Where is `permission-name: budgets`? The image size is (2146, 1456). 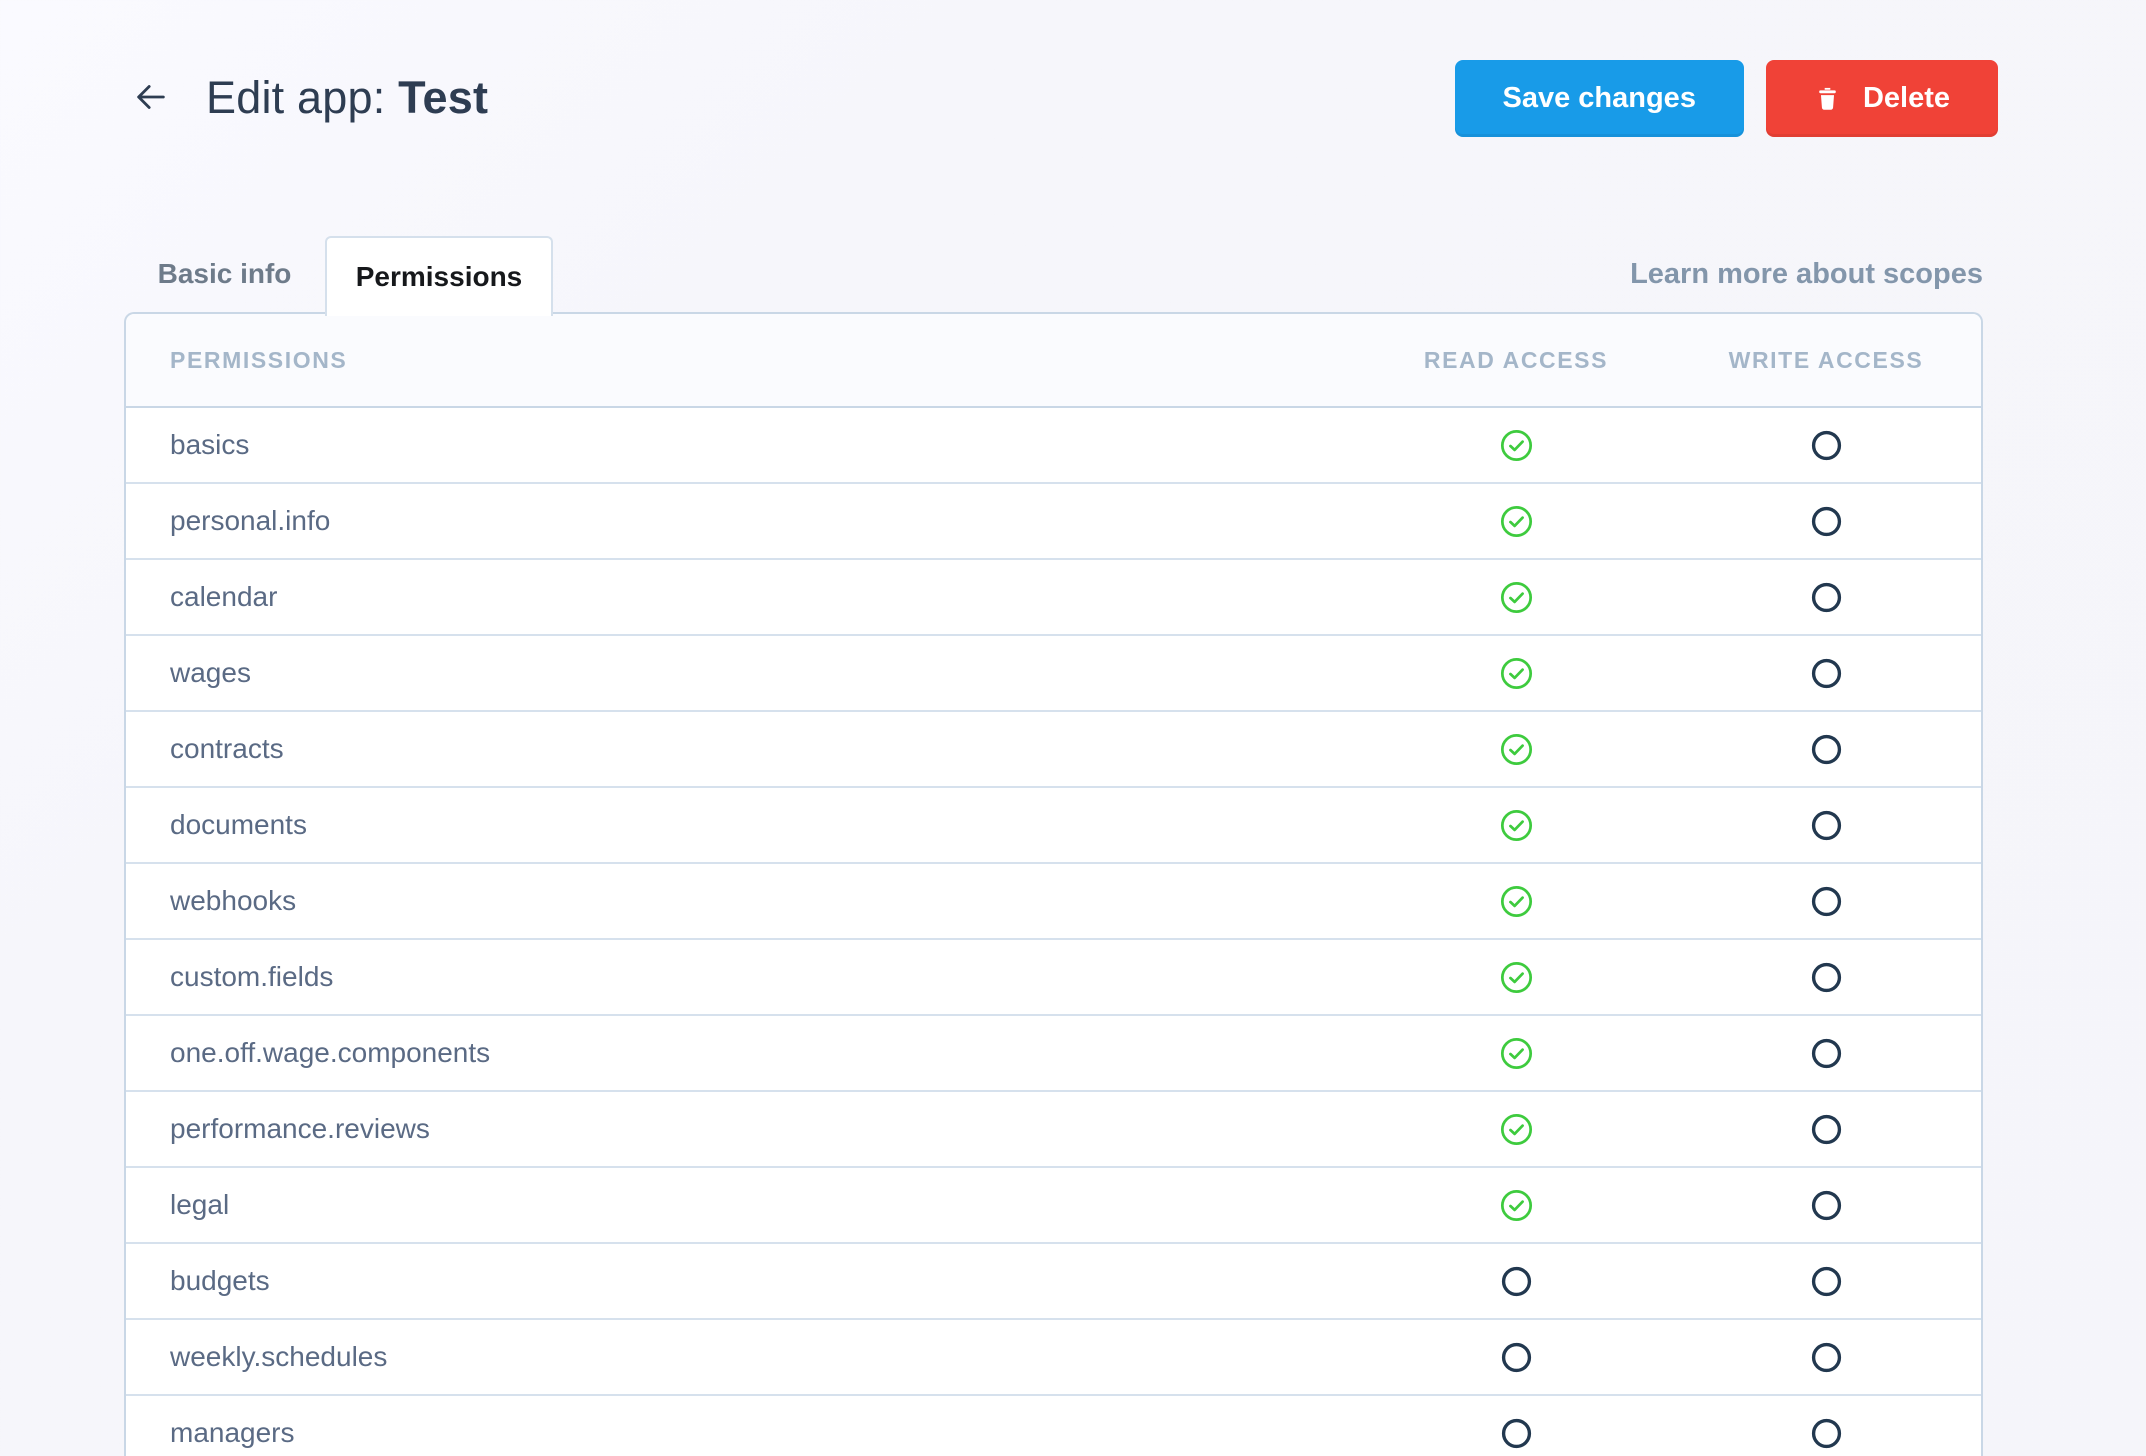
permission-name: budgets is located at coordinates (220, 1280).